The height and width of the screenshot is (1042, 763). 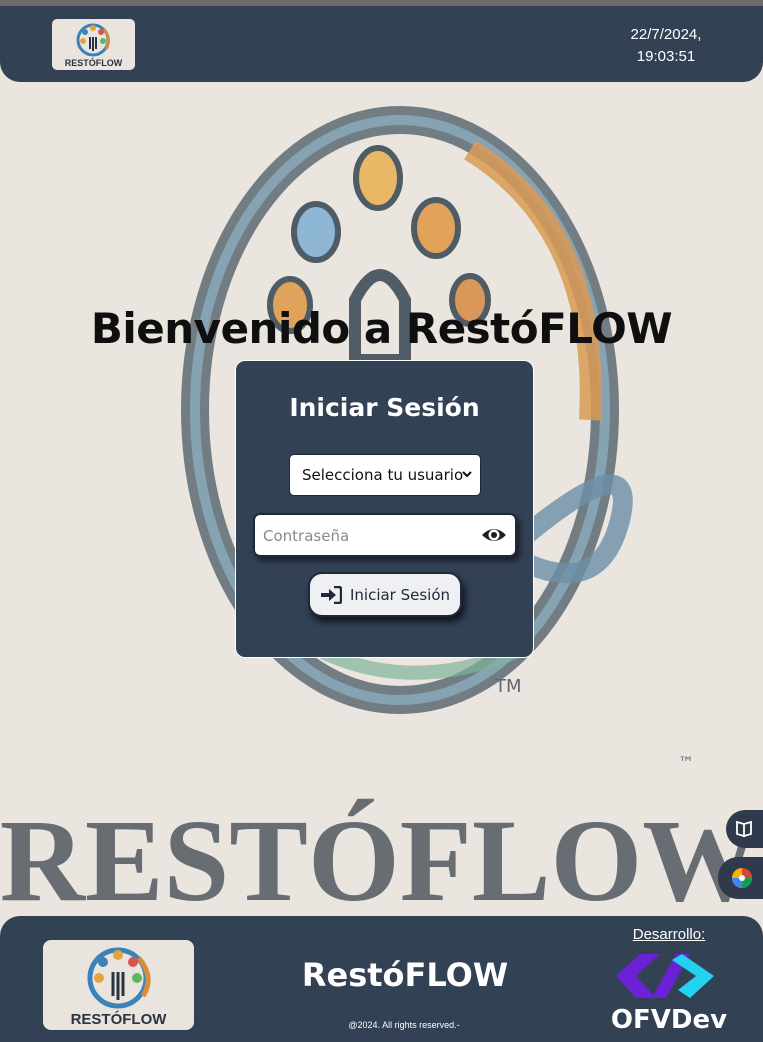 I want to click on welcome-title: Bienvenido a RestóFLOW, so click(x=381, y=328).